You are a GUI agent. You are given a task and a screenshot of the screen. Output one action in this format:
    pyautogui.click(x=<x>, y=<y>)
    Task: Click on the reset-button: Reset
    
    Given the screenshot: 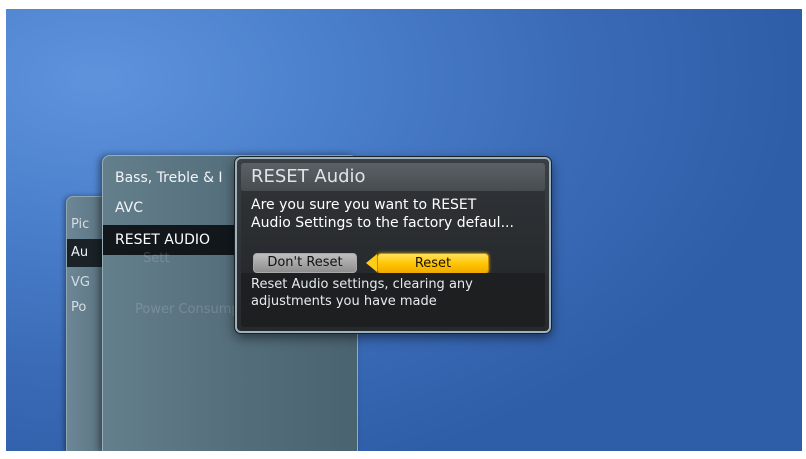 What is the action you would take?
    pyautogui.click(x=433, y=263)
    